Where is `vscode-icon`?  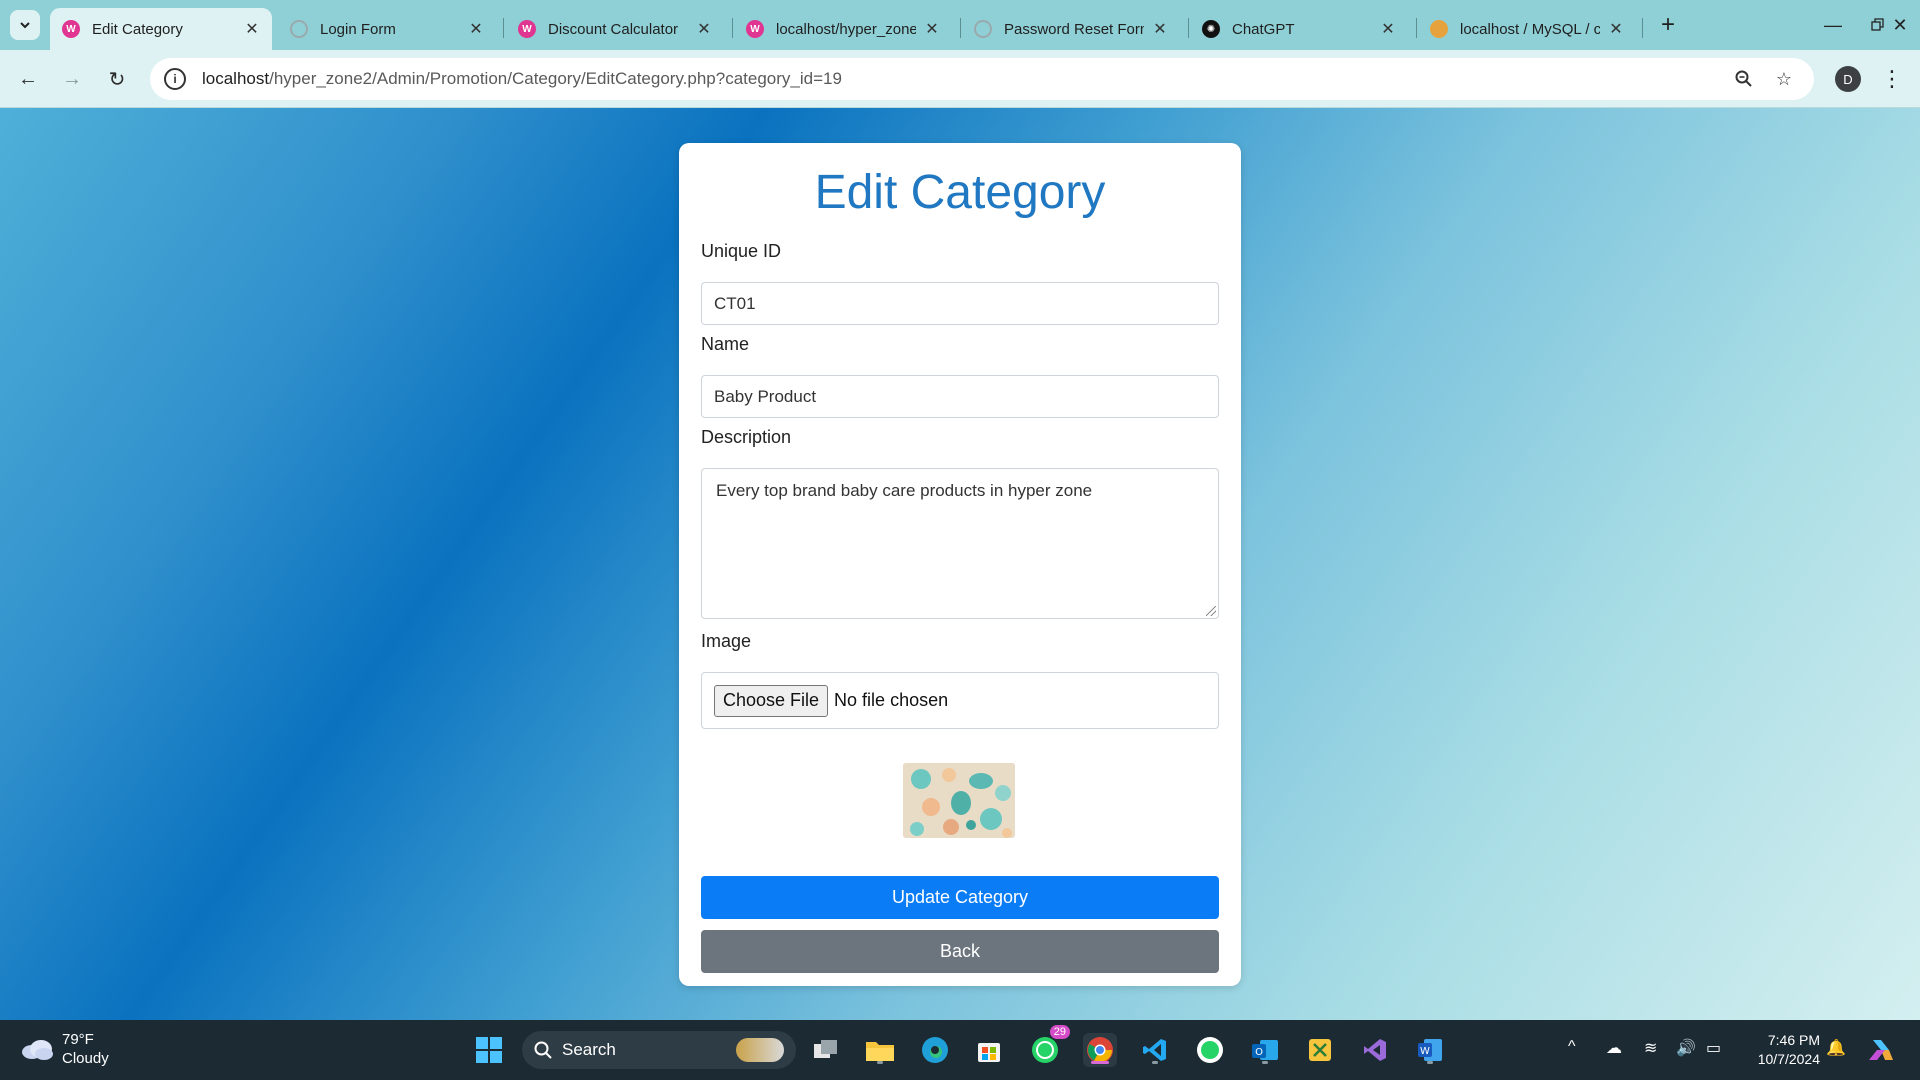
vscode-icon is located at coordinates (1154, 1050).